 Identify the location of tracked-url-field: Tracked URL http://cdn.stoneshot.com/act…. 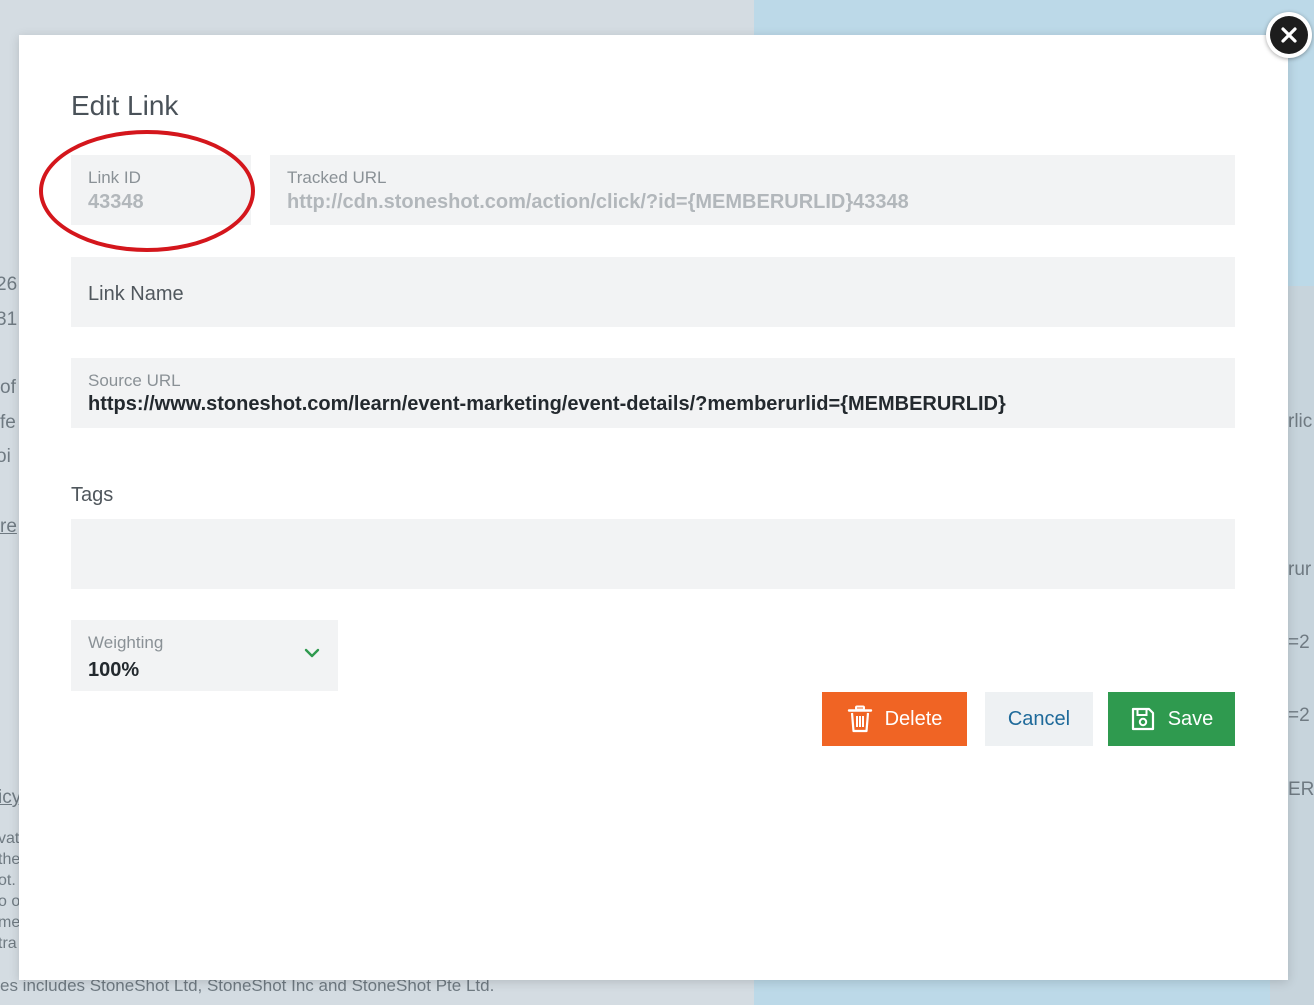
(752, 190).